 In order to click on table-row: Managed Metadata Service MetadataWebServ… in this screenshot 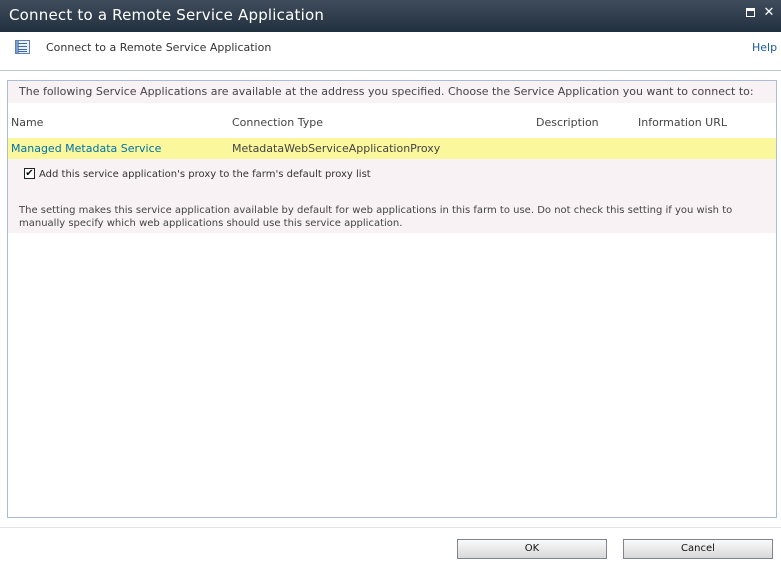, I will do `click(392, 148)`.